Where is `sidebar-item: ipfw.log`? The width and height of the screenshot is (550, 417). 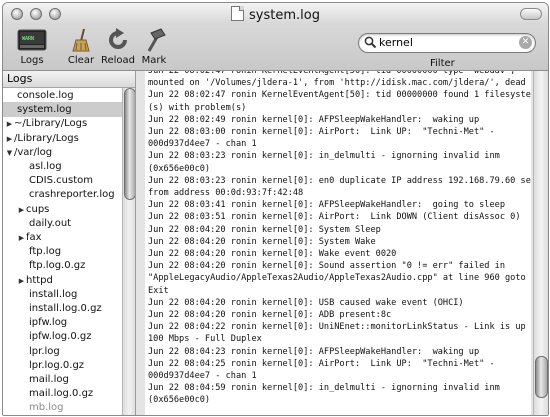
sidebar-item: ipfw.log is located at coordinates (69, 322).